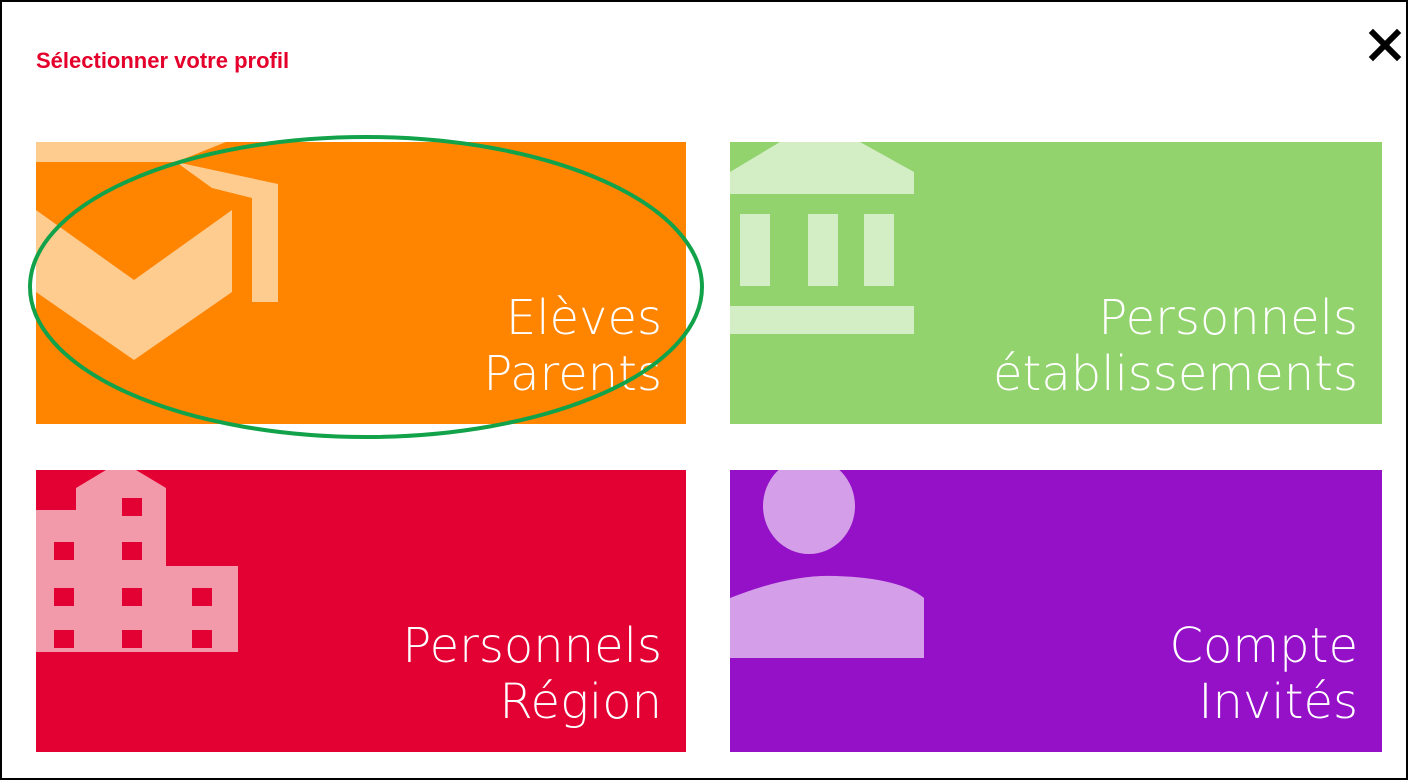 The width and height of the screenshot is (1414, 783). I want to click on tile-label: Personnels établissements, so click(1175, 346).